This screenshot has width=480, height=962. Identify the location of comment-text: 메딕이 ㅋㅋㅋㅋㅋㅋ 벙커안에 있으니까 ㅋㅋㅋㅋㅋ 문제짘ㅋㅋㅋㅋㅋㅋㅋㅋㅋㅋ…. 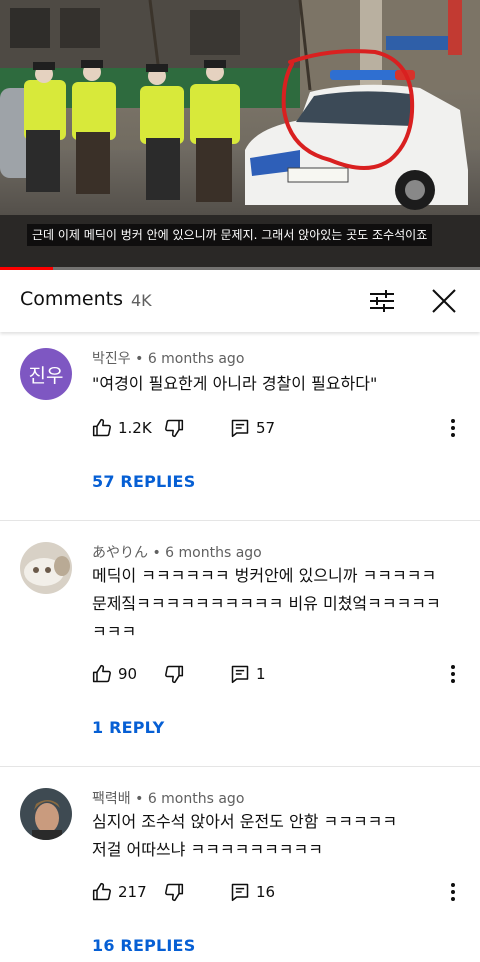
(278, 604).